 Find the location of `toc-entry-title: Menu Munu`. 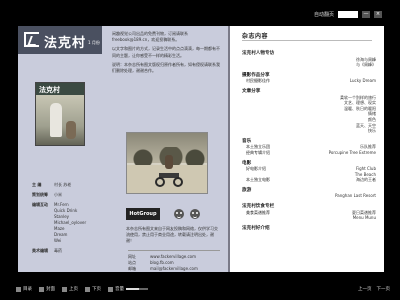

toc-entry-title: Menu Munu is located at coordinates (364, 218).